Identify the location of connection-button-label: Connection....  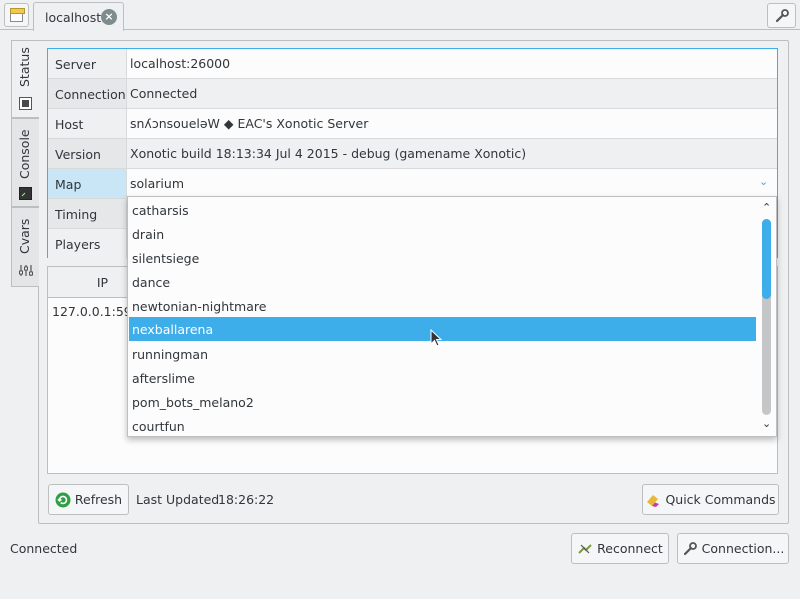
(743, 548).